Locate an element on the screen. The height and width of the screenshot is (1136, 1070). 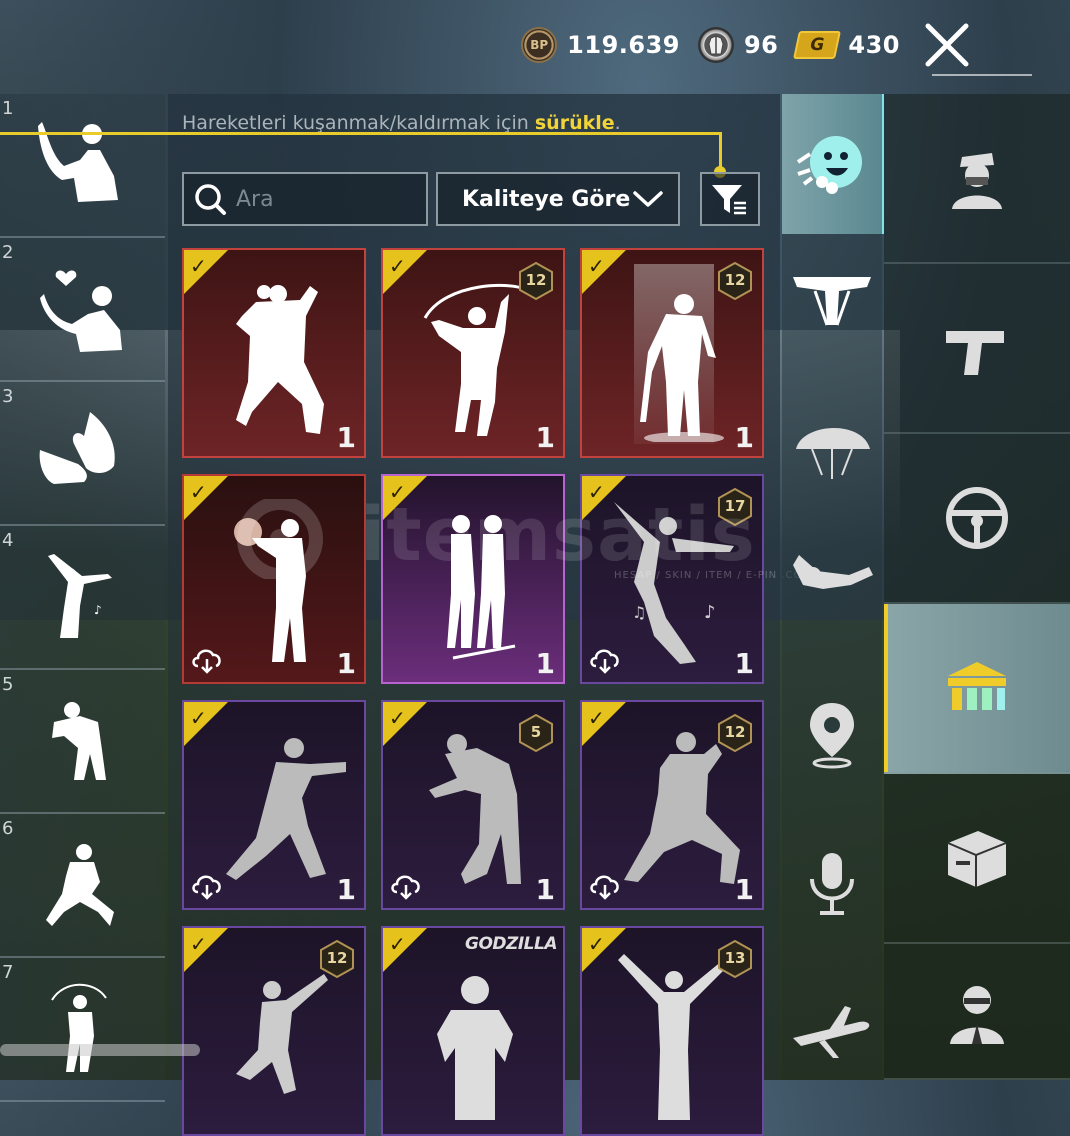
tab-parachute-harness is located at coordinates (832, 304).